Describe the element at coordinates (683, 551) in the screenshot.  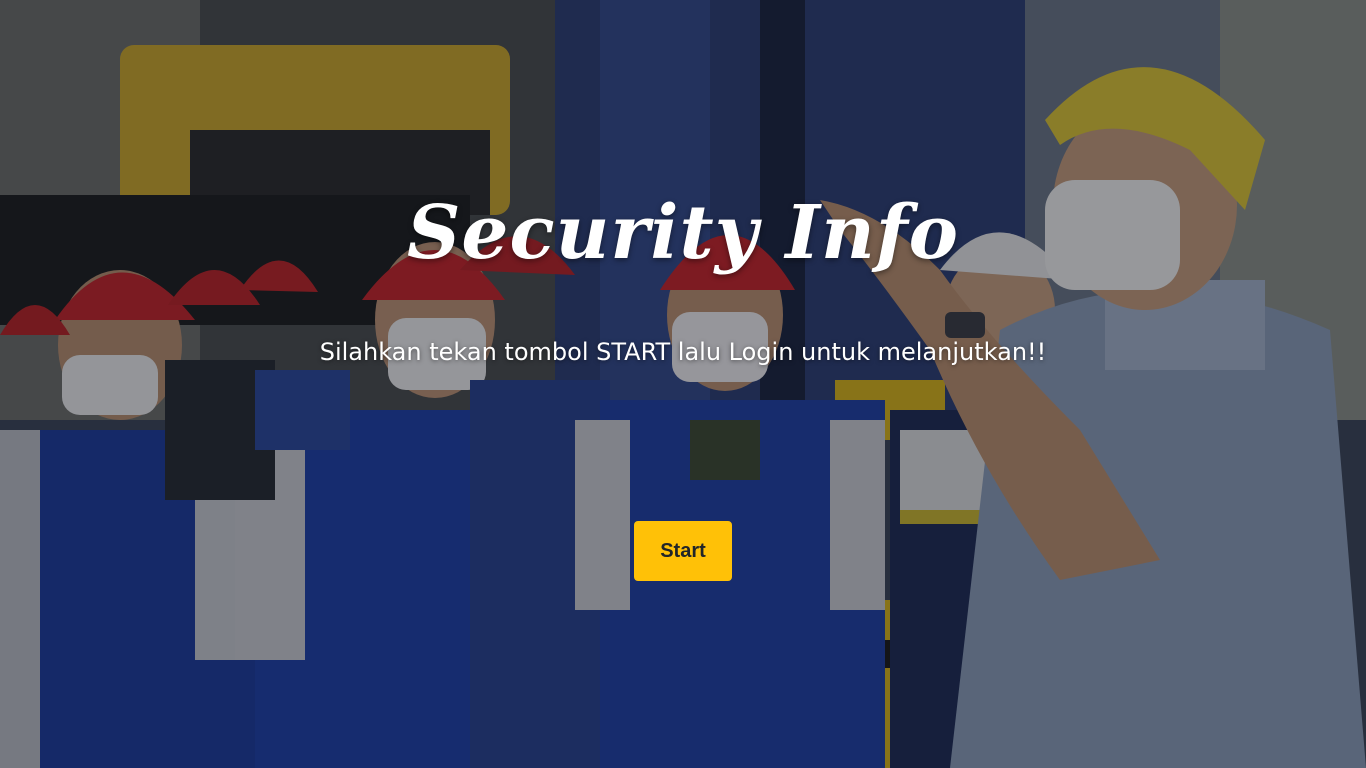
I see `start-button: Start` at that location.